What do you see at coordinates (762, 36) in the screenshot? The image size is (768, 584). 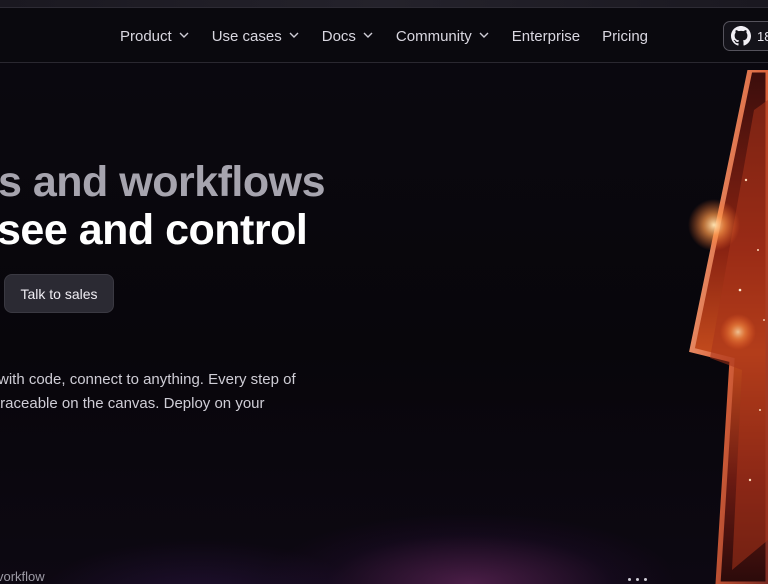 I see `github-star-count: 18` at bounding box center [762, 36].